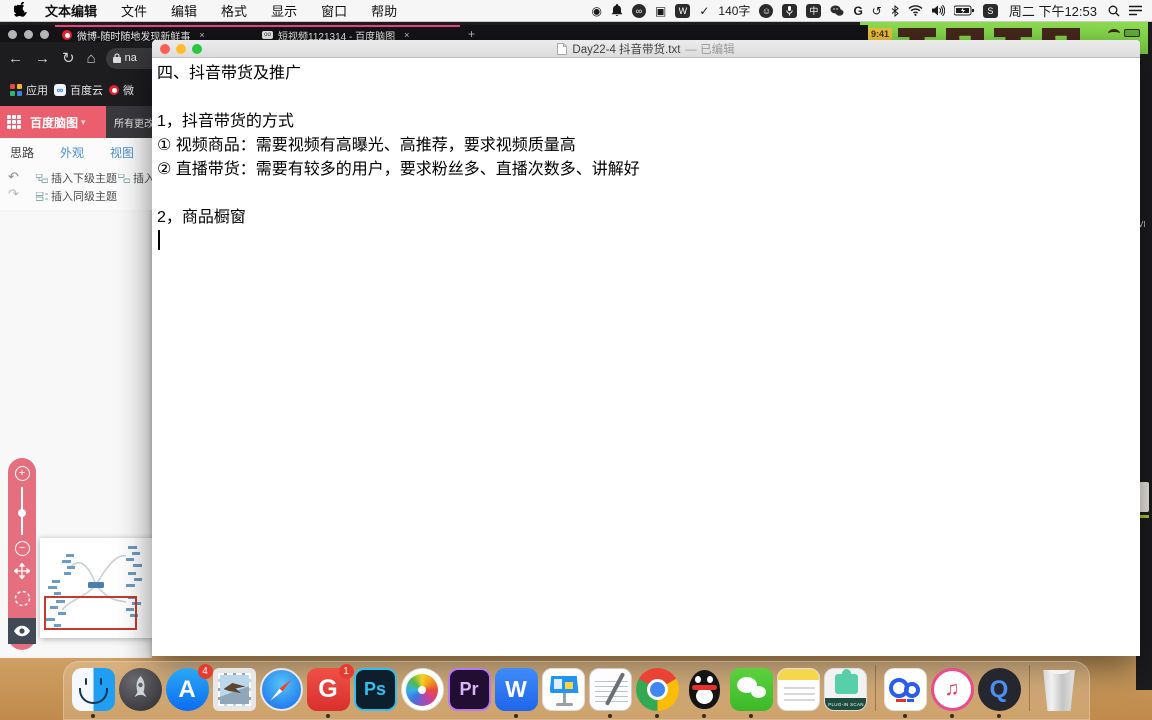  What do you see at coordinates (610, 693) in the screenshot?
I see `dock-textedit` at bounding box center [610, 693].